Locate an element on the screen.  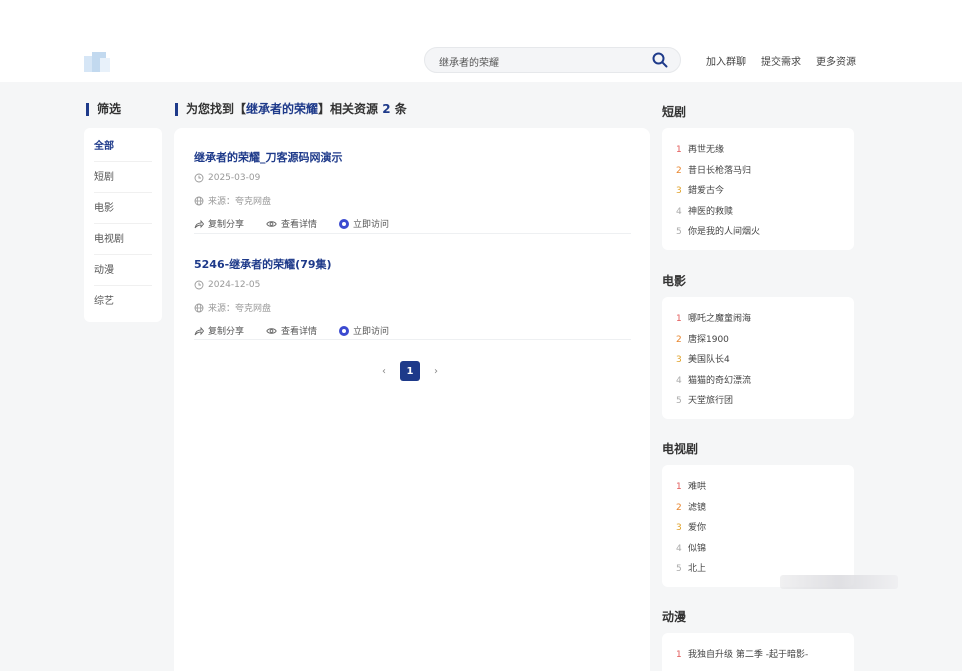
sidebar-item-label: 哪吒之魔童闹海 is located at coordinates (720, 319).